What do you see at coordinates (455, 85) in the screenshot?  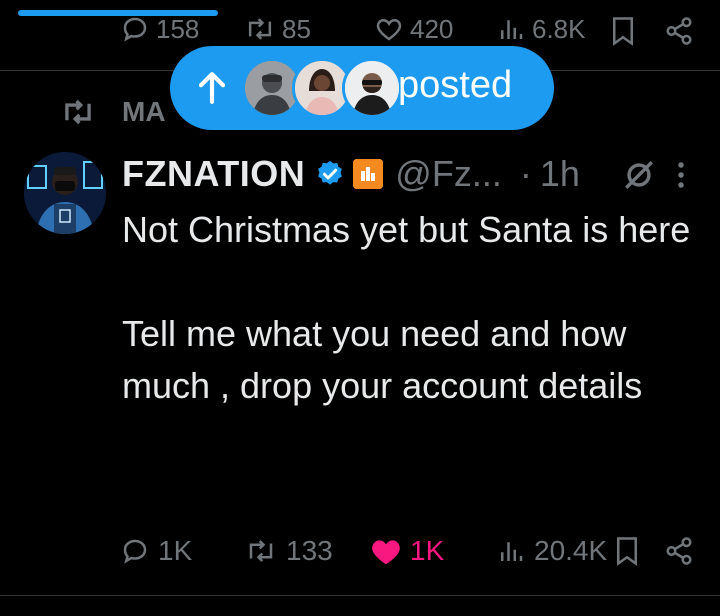 I see `posted-label: posted` at bounding box center [455, 85].